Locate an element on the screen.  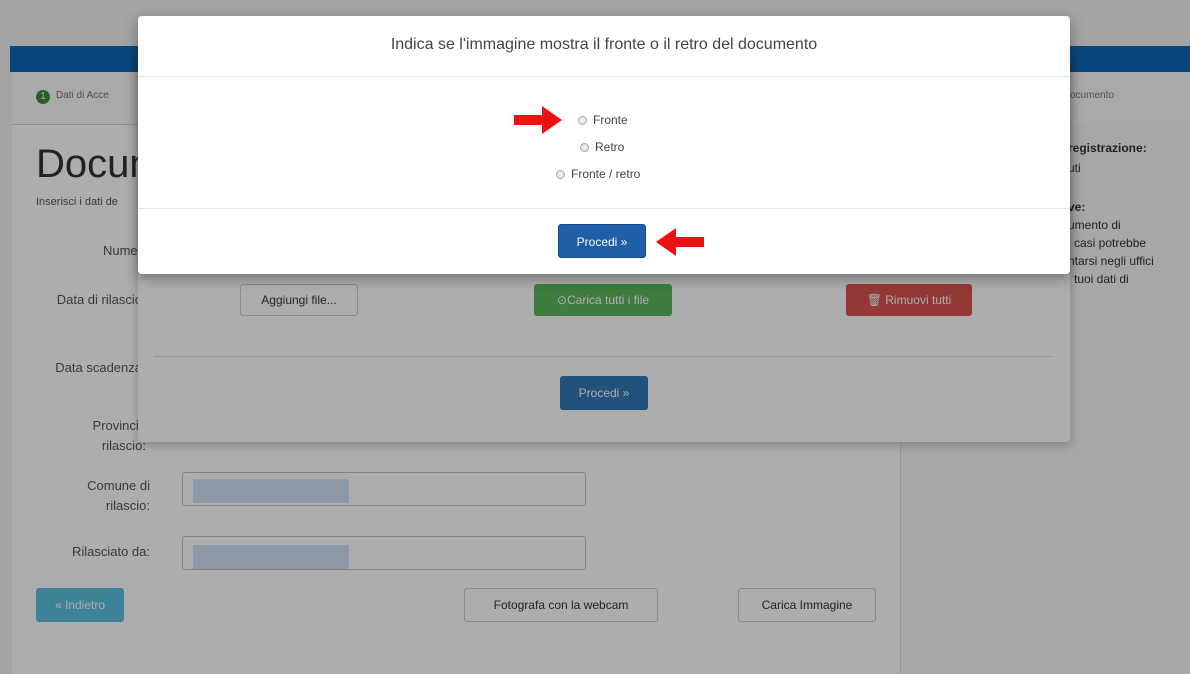
arrow-left-icon is located at coordinates (680, 242).